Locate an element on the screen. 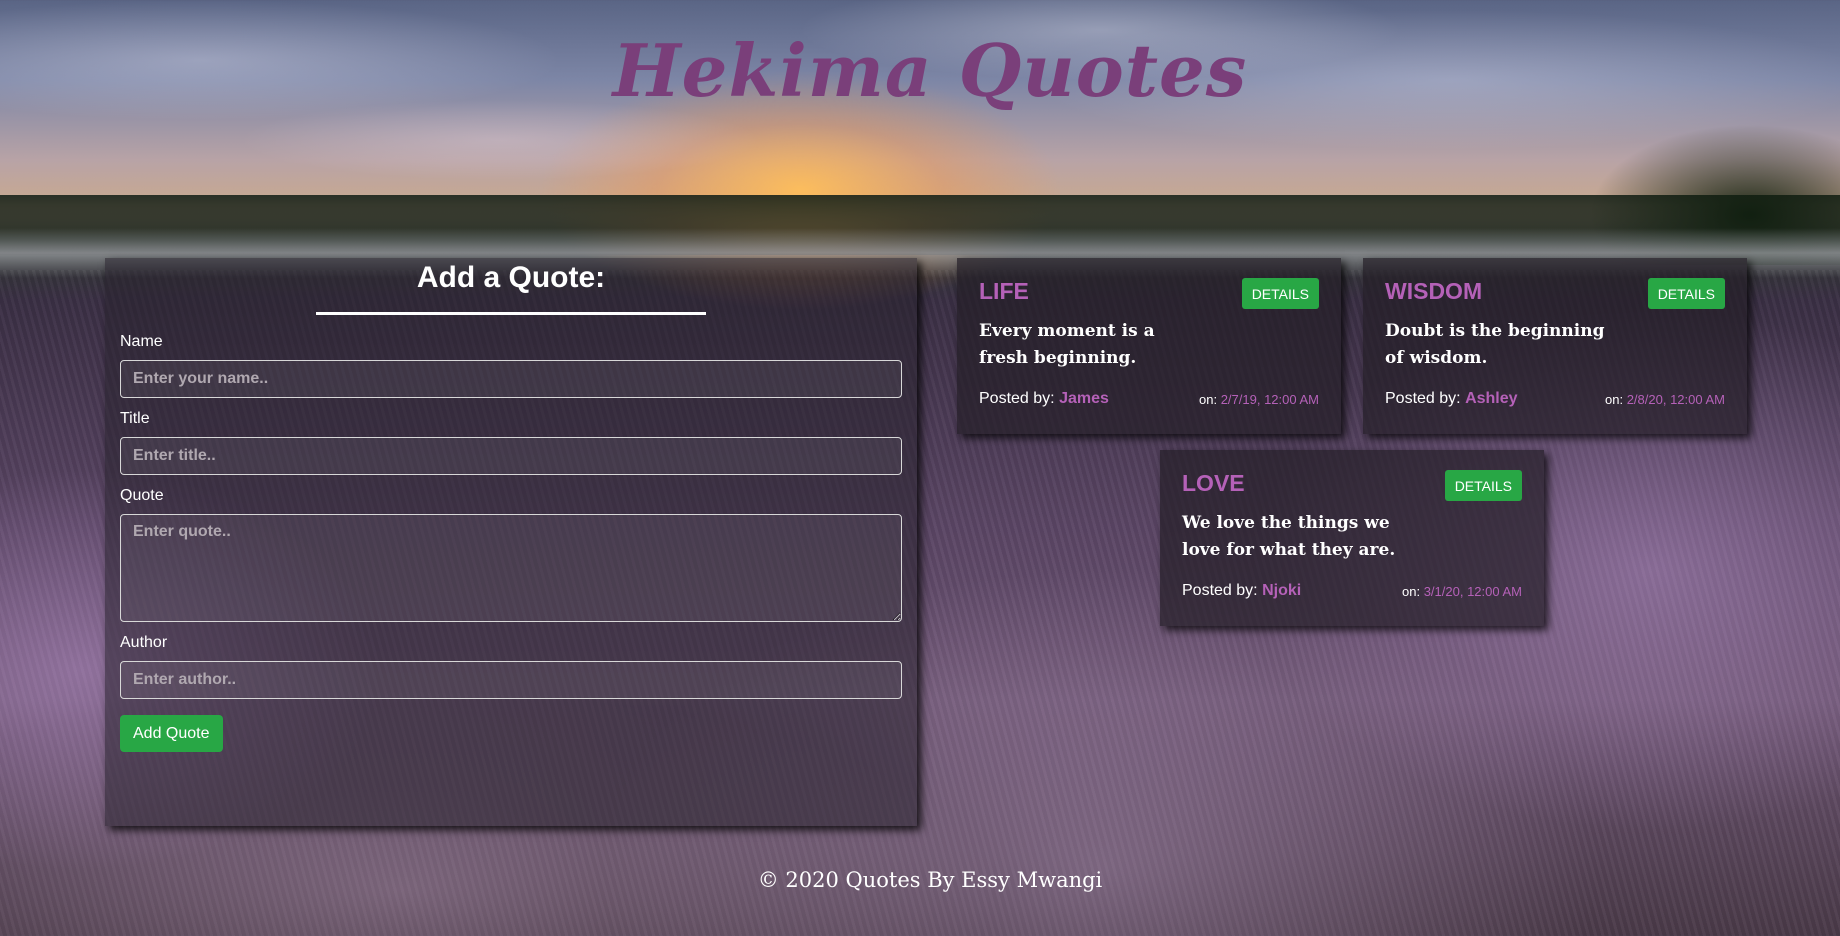 Image resolution: width=1840 pixels, height=936 pixels. posted-by: Posted by: Ashley is located at coordinates (1451, 399).